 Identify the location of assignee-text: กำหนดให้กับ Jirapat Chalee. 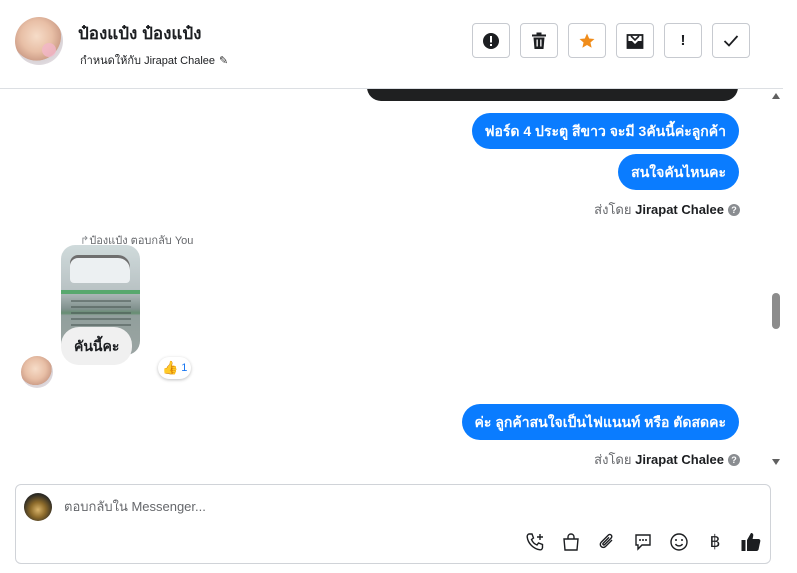
(148, 61).